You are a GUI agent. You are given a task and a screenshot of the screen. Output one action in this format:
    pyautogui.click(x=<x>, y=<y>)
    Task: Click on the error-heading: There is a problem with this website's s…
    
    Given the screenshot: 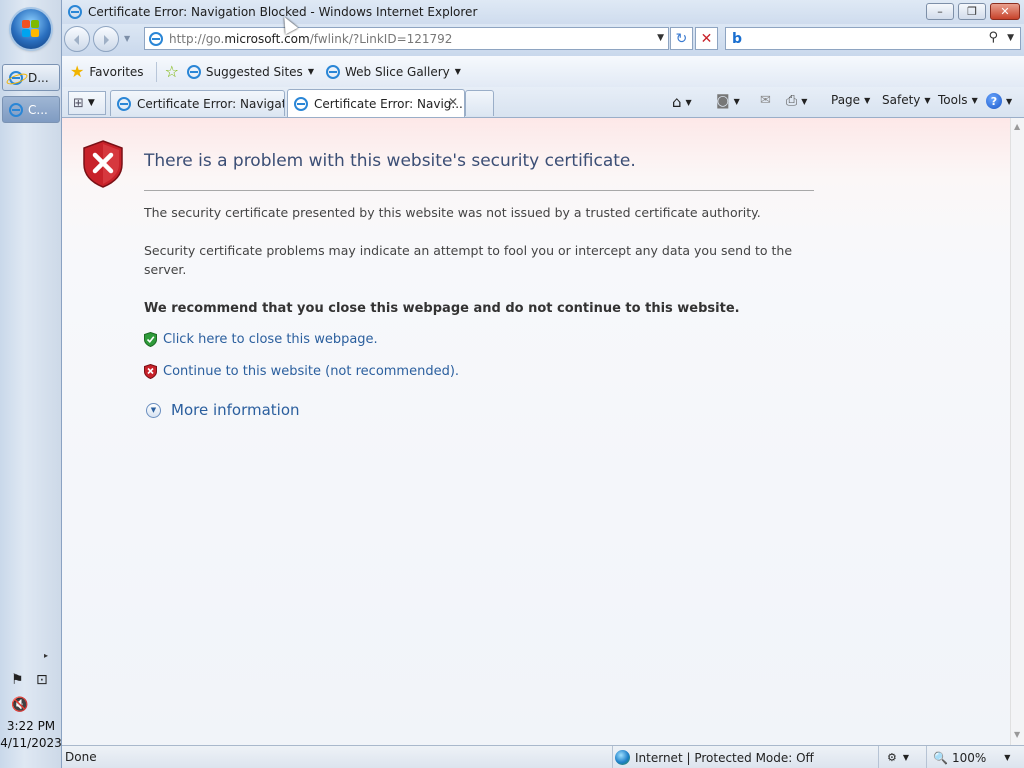 What is the action you would take?
    pyautogui.click(x=390, y=161)
    